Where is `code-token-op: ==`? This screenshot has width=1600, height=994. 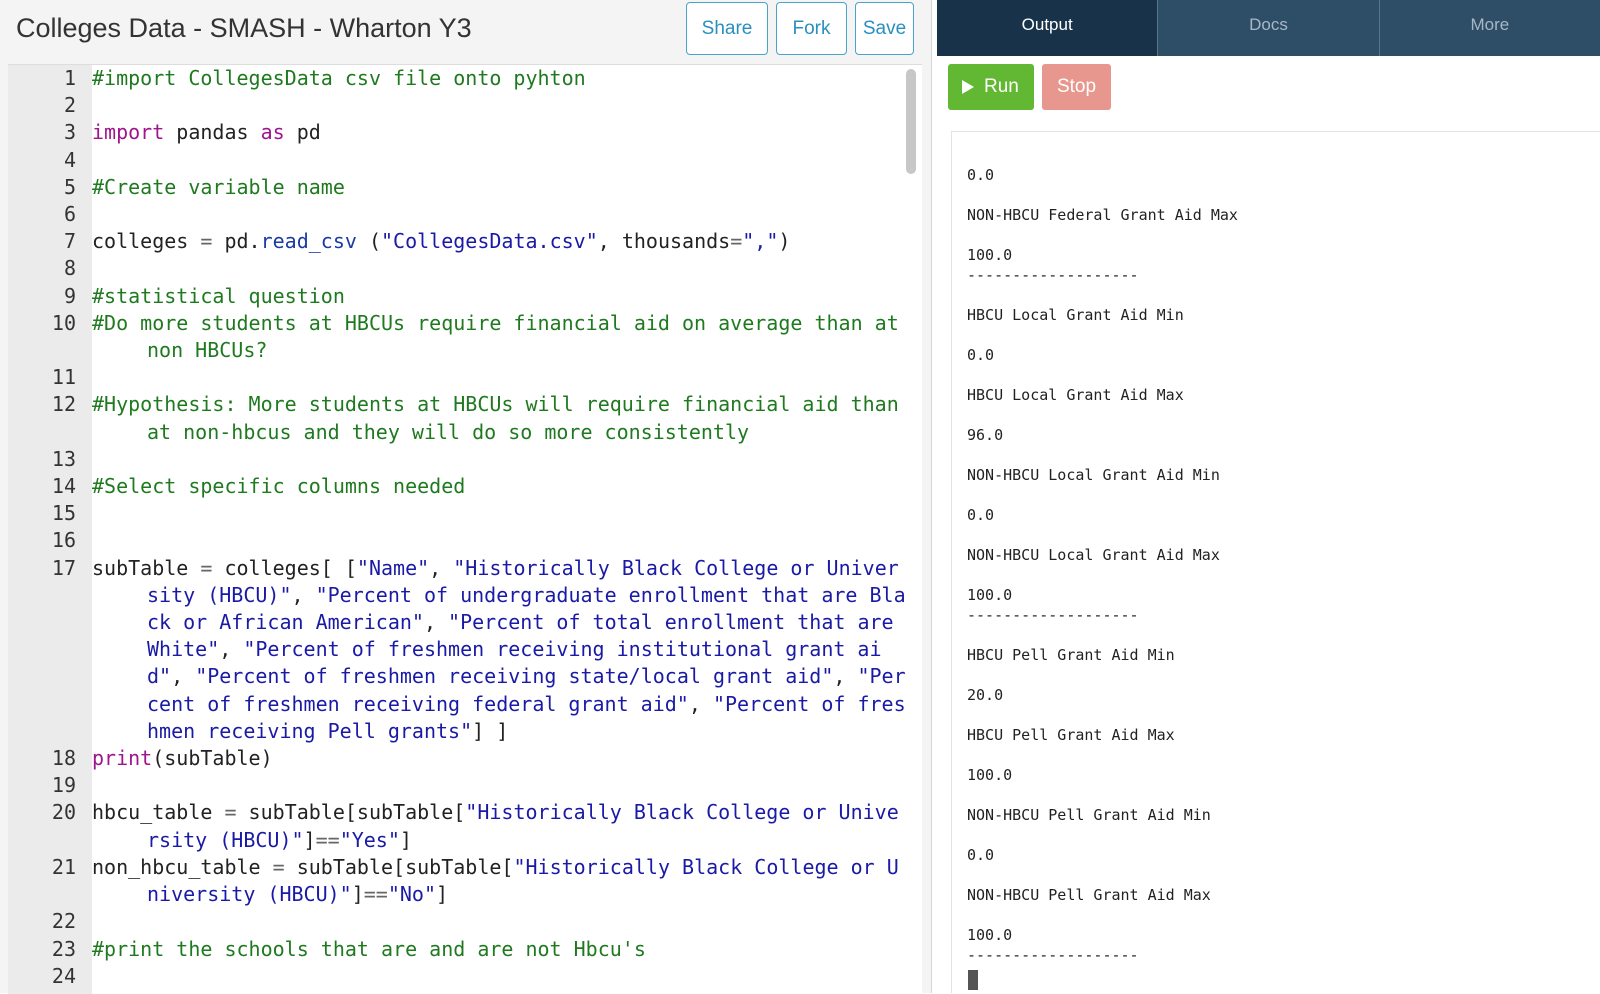 code-token-op: == is located at coordinates (327, 839).